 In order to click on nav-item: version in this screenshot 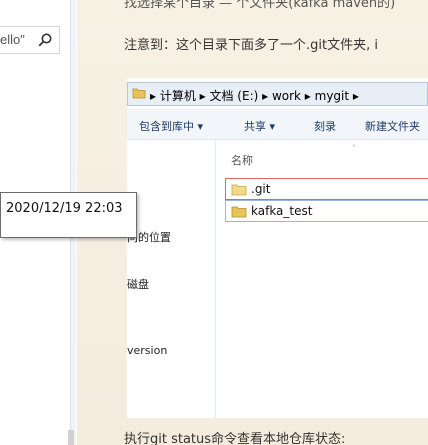, I will do `click(147, 350)`.